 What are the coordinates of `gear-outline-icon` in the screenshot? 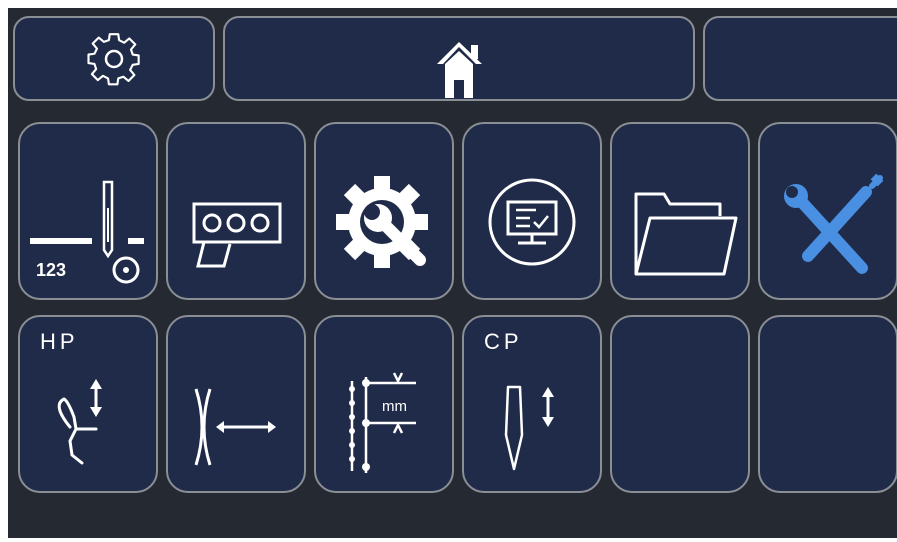 It's located at (113, 59).